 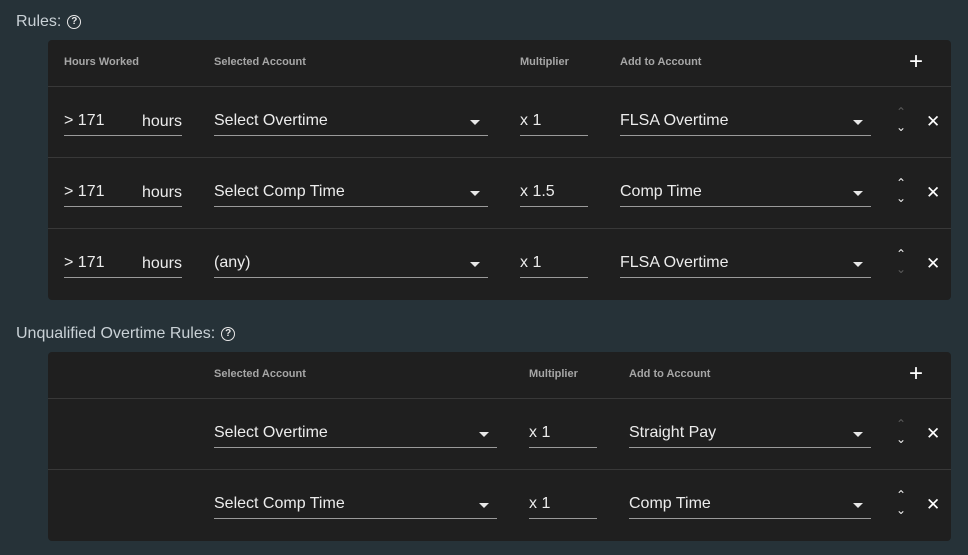 What do you see at coordinates (916, 62) in the screenshot?
I see `add-rule-plus-icon: +` at bounding box center [916, 62].